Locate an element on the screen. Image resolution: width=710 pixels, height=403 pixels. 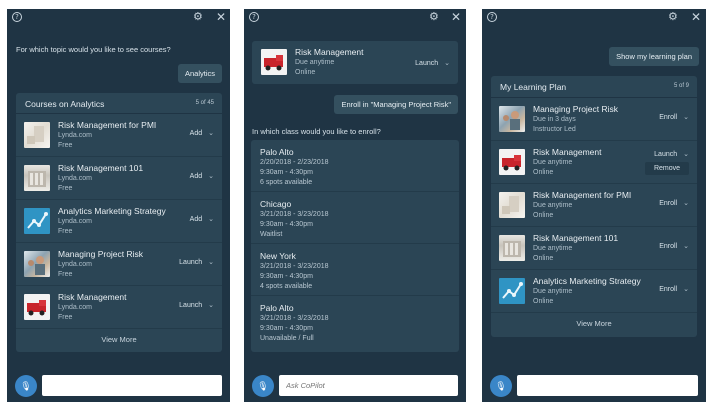
user-message: Show my learning plan is located at coordinates (654, 56).